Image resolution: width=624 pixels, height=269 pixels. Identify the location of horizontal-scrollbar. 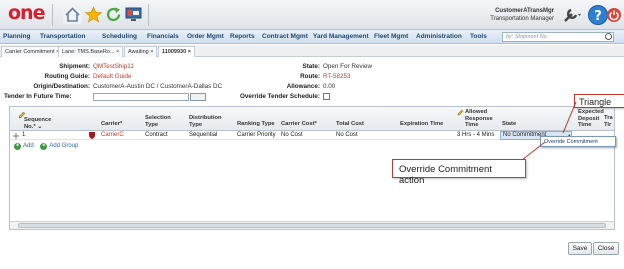
(312, 225).